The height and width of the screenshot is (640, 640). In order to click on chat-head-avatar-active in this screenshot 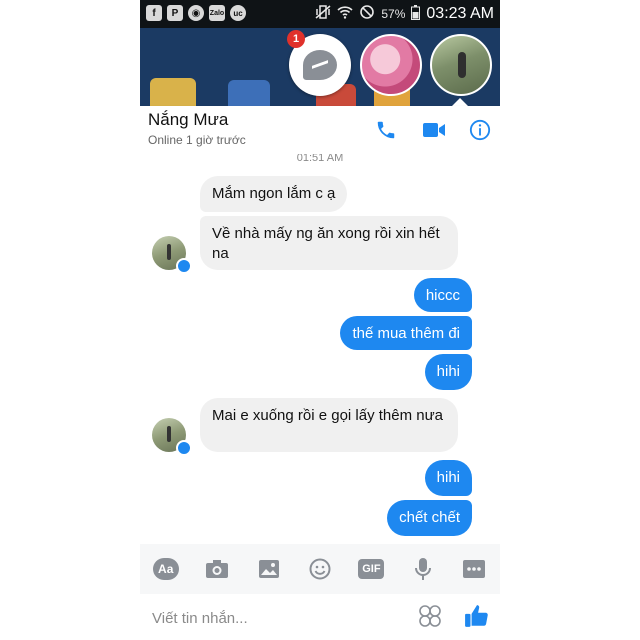, I will do `click(461, 65)`.